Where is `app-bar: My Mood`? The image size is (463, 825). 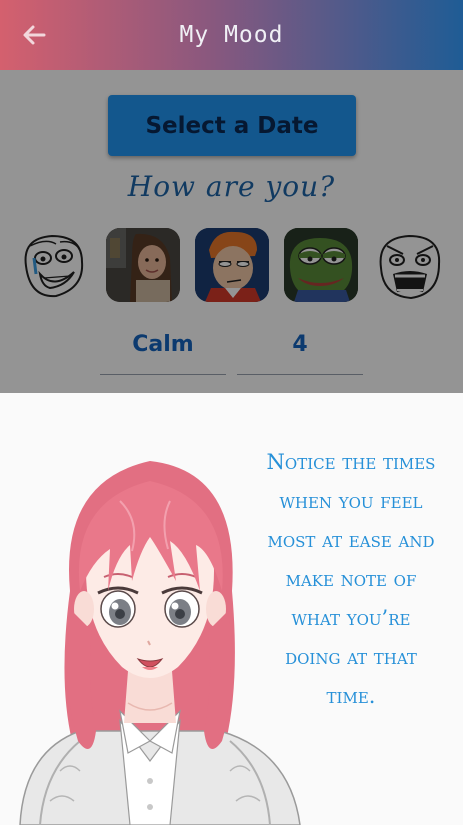
app-bar: My Mood is located at coordinates (231, 35).